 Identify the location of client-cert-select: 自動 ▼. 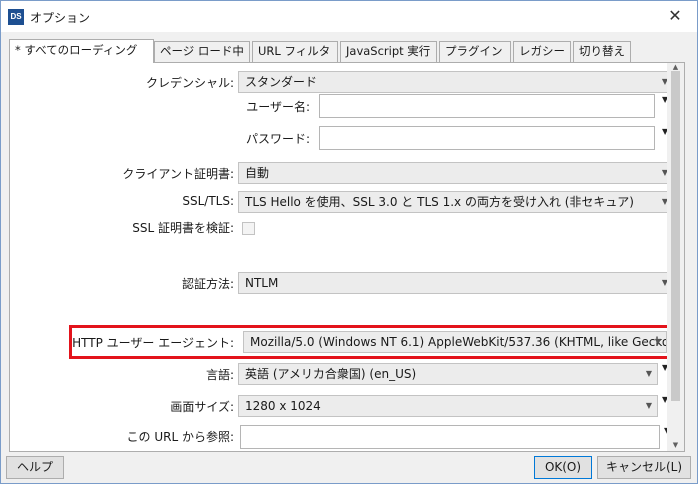
(456, 173).